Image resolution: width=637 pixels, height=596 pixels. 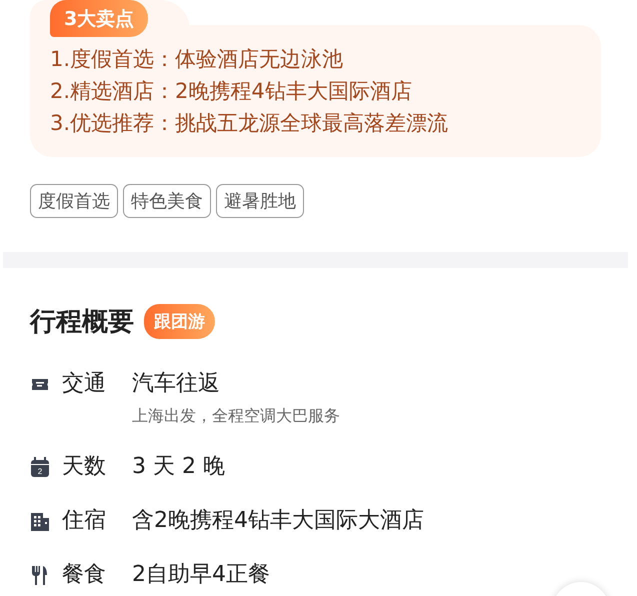 I want to click on tag: 特色美食, so click(x=167, y=201).